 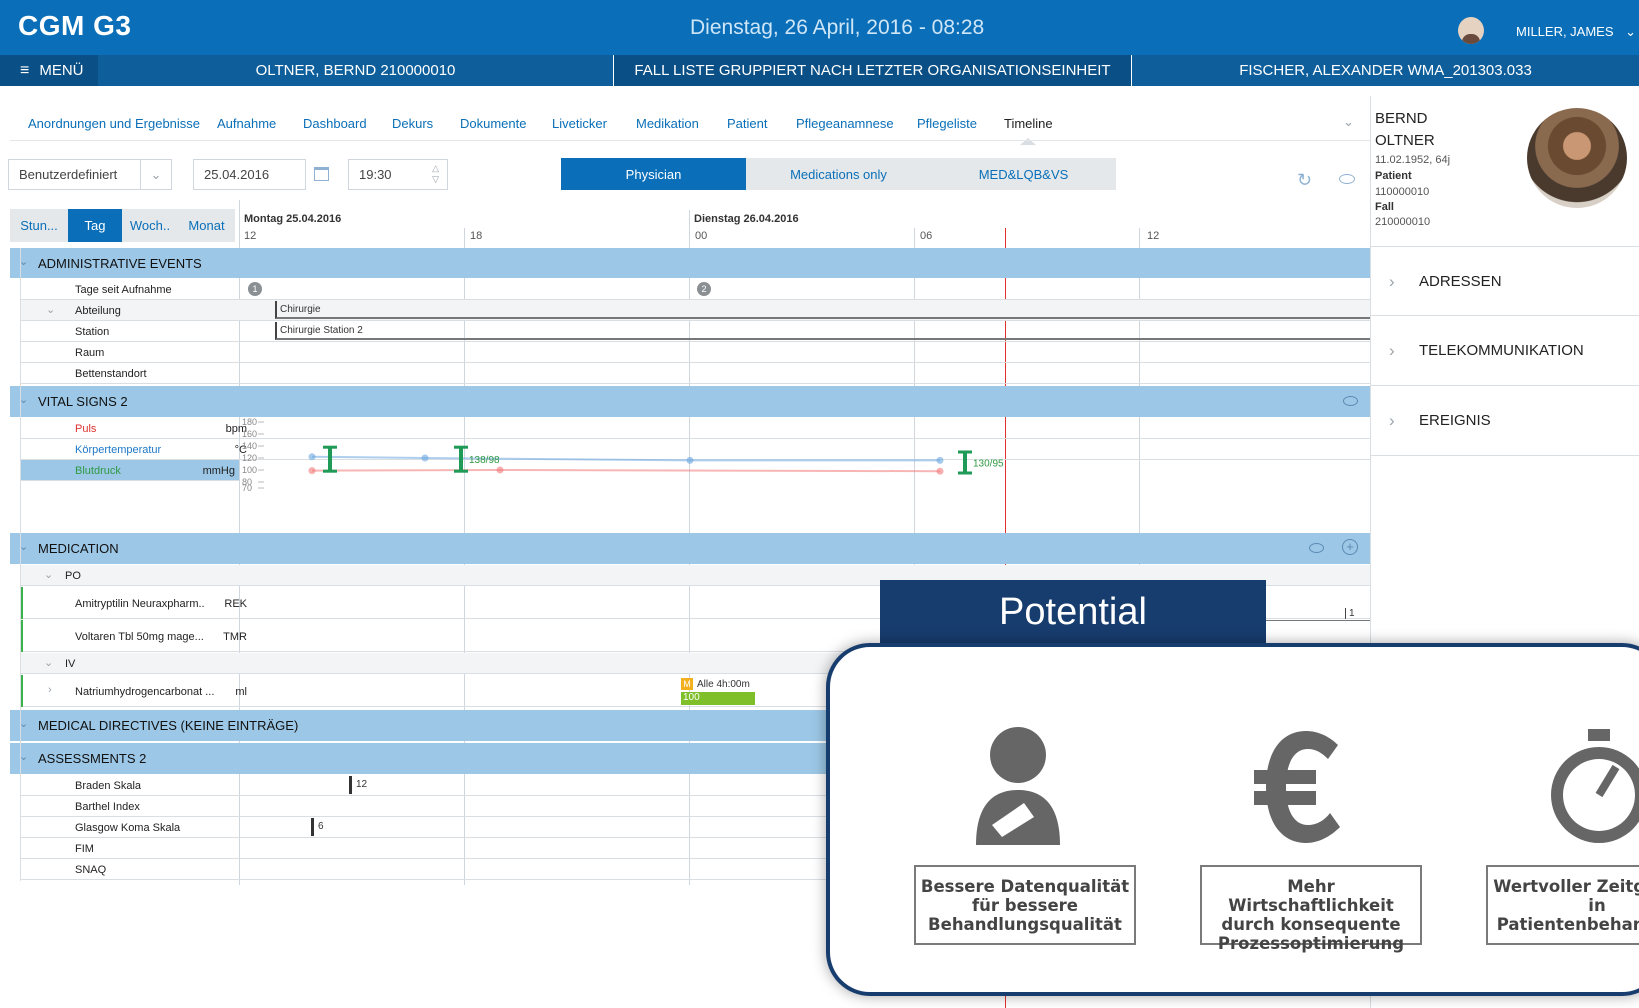 What do you see at coordinates (695, 289) in the screenshot?
I see `table-row: Tage seit Aufnahme` at bounding box center [695, 289].